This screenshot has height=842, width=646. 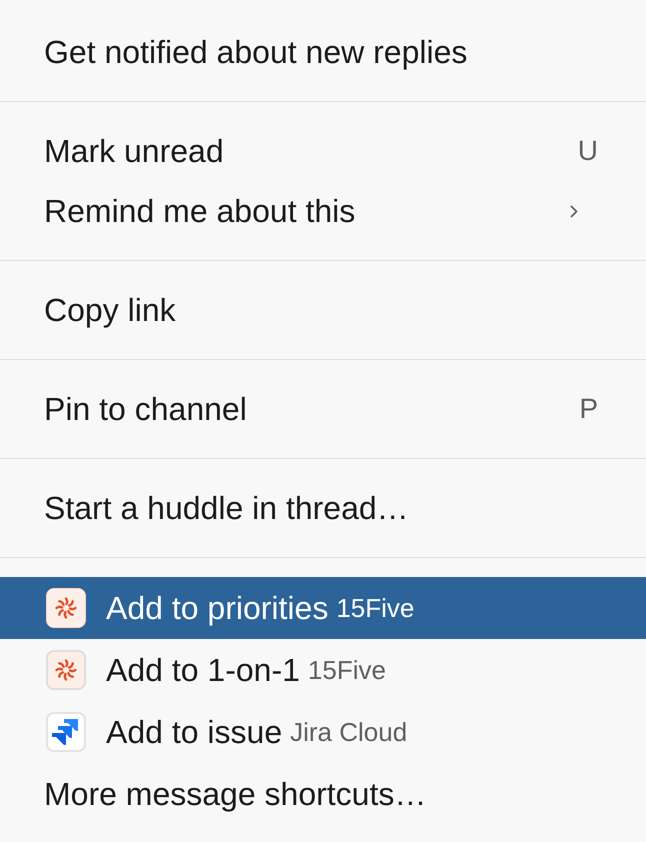 What do you see at coordinates (323, 52) in the screenshot?
I see `menu-item: Get notified about new replies` at bounding box center [323, 52].